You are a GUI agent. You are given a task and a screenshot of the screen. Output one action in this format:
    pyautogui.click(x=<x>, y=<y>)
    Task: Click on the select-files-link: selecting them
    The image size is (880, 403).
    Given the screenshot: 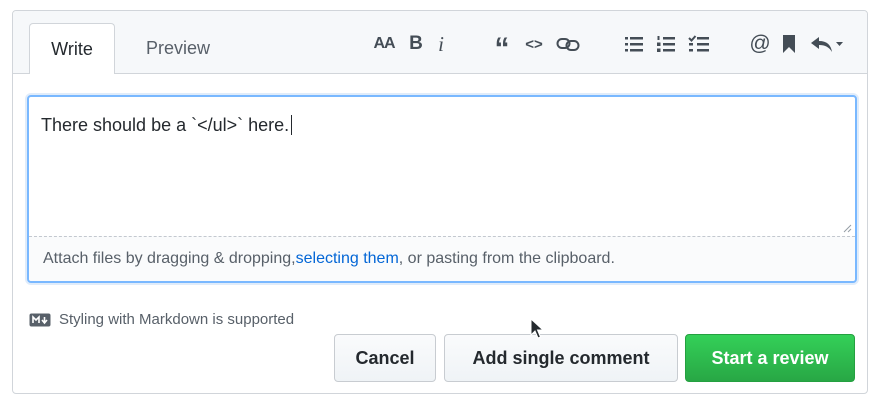 What is the action you would take?
    pyautogui.click(x=347, y=259)
    